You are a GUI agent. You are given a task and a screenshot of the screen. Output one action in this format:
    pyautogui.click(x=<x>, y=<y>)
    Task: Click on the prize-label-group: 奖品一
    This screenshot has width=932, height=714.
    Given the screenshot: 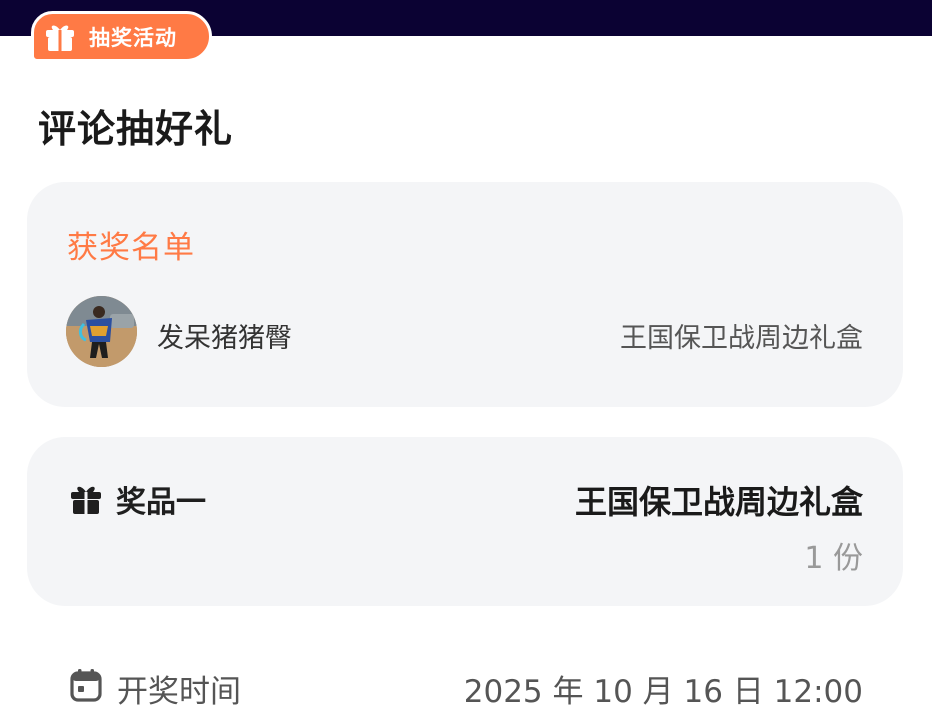 What is the action you would take?
    pyautogui.click(x=138, y=499)
    